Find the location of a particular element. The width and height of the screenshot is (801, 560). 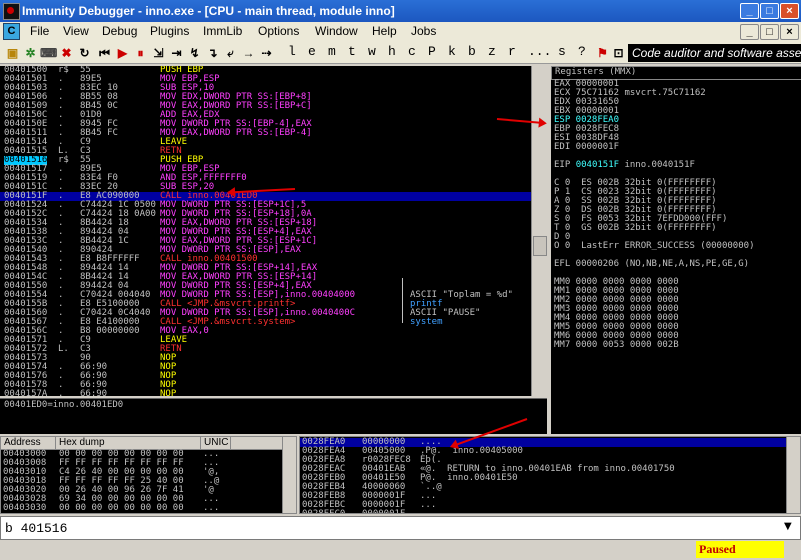

stack-value: 0000001F is located at coordinates (383, 512).